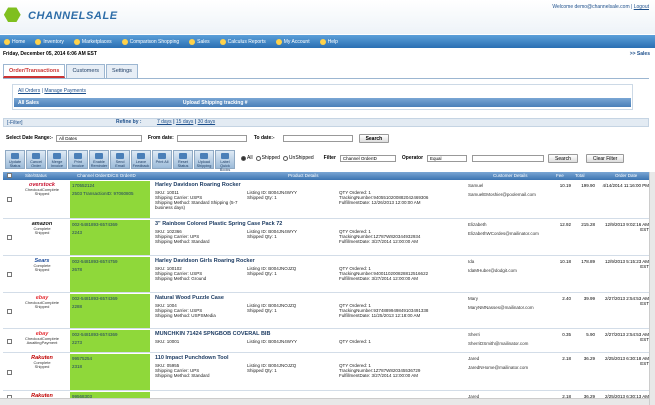 This screenshot has height=405, width=655. I want to click on update-status-button: Update Status, so click(15, 159).